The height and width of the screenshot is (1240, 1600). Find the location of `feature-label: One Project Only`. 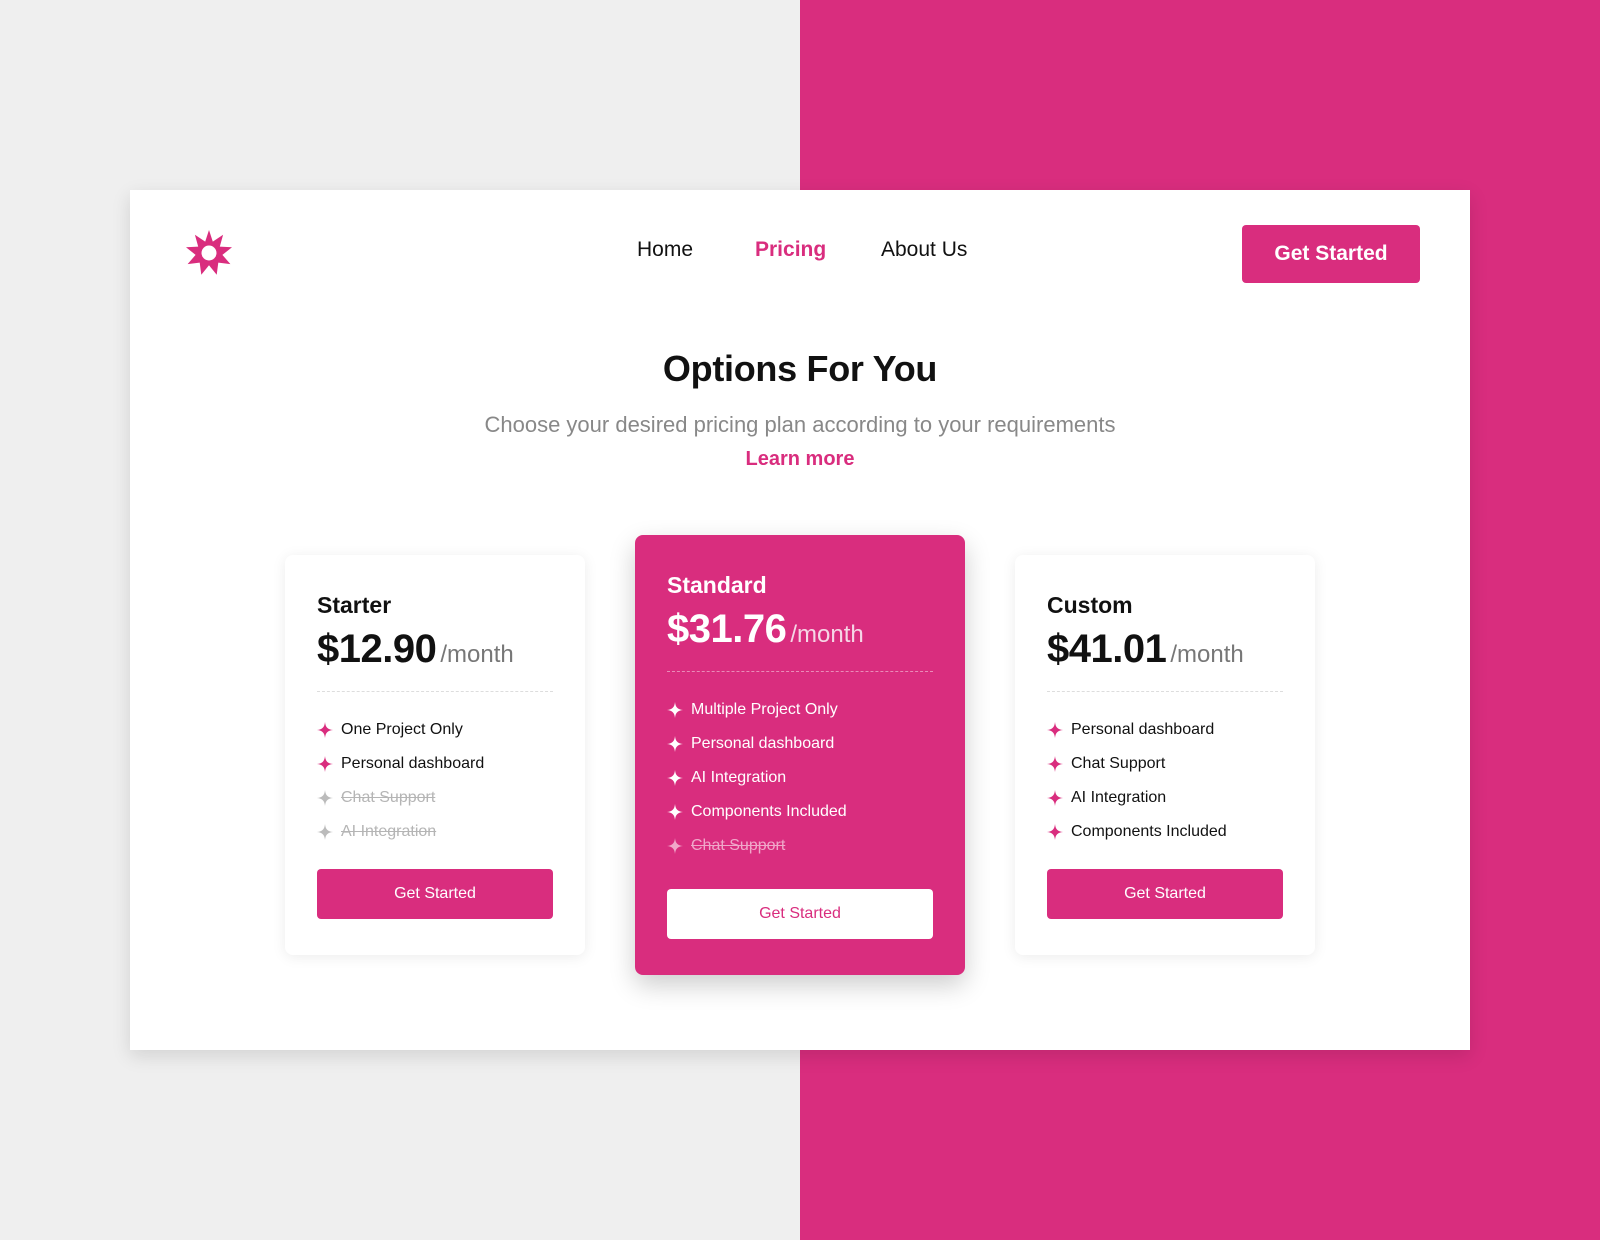

feature-label: One Project Only is located at coordinates (402, 729).